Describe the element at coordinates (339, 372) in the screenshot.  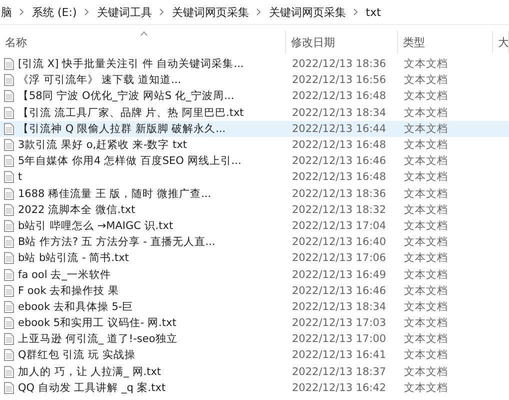
I see `modified-date: 2022/12/13 18:37` at that location.